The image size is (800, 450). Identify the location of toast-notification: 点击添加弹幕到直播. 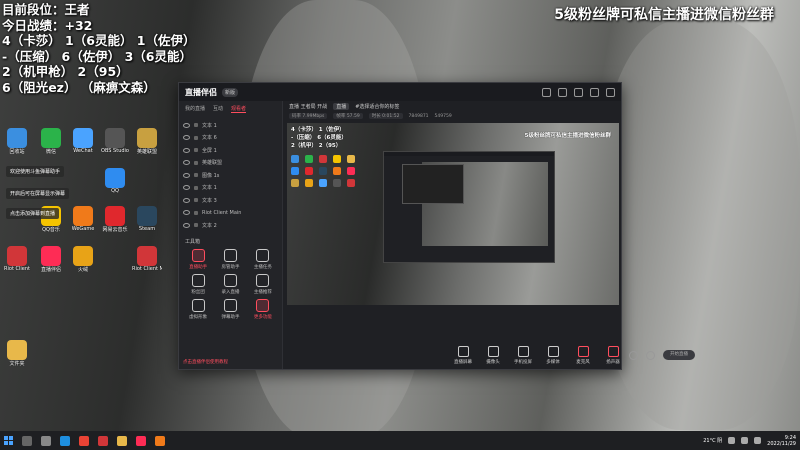
(33, 213).